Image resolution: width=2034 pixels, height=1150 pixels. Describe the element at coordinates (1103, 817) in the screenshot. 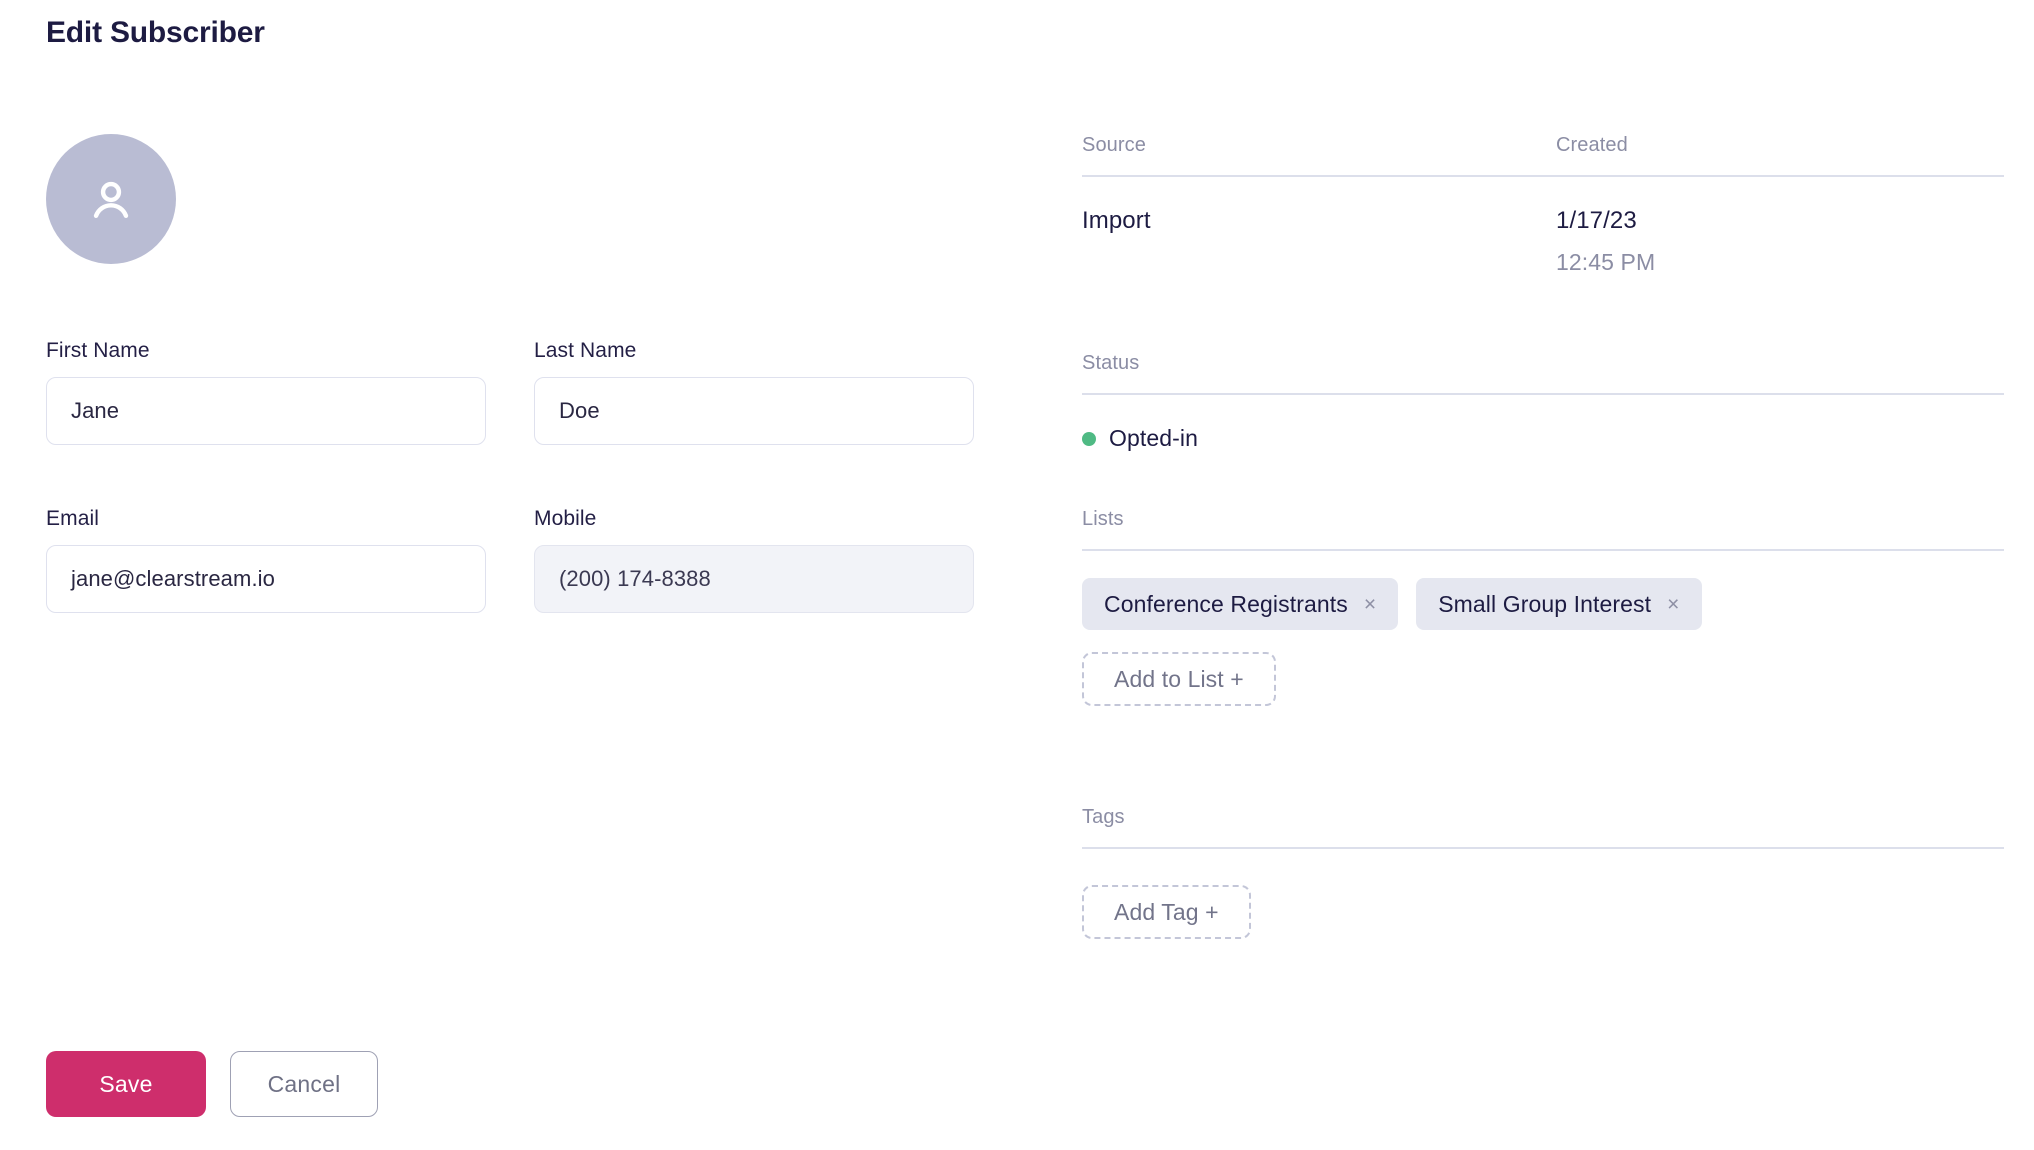

I see `tags-section-label: Tags` at that location.